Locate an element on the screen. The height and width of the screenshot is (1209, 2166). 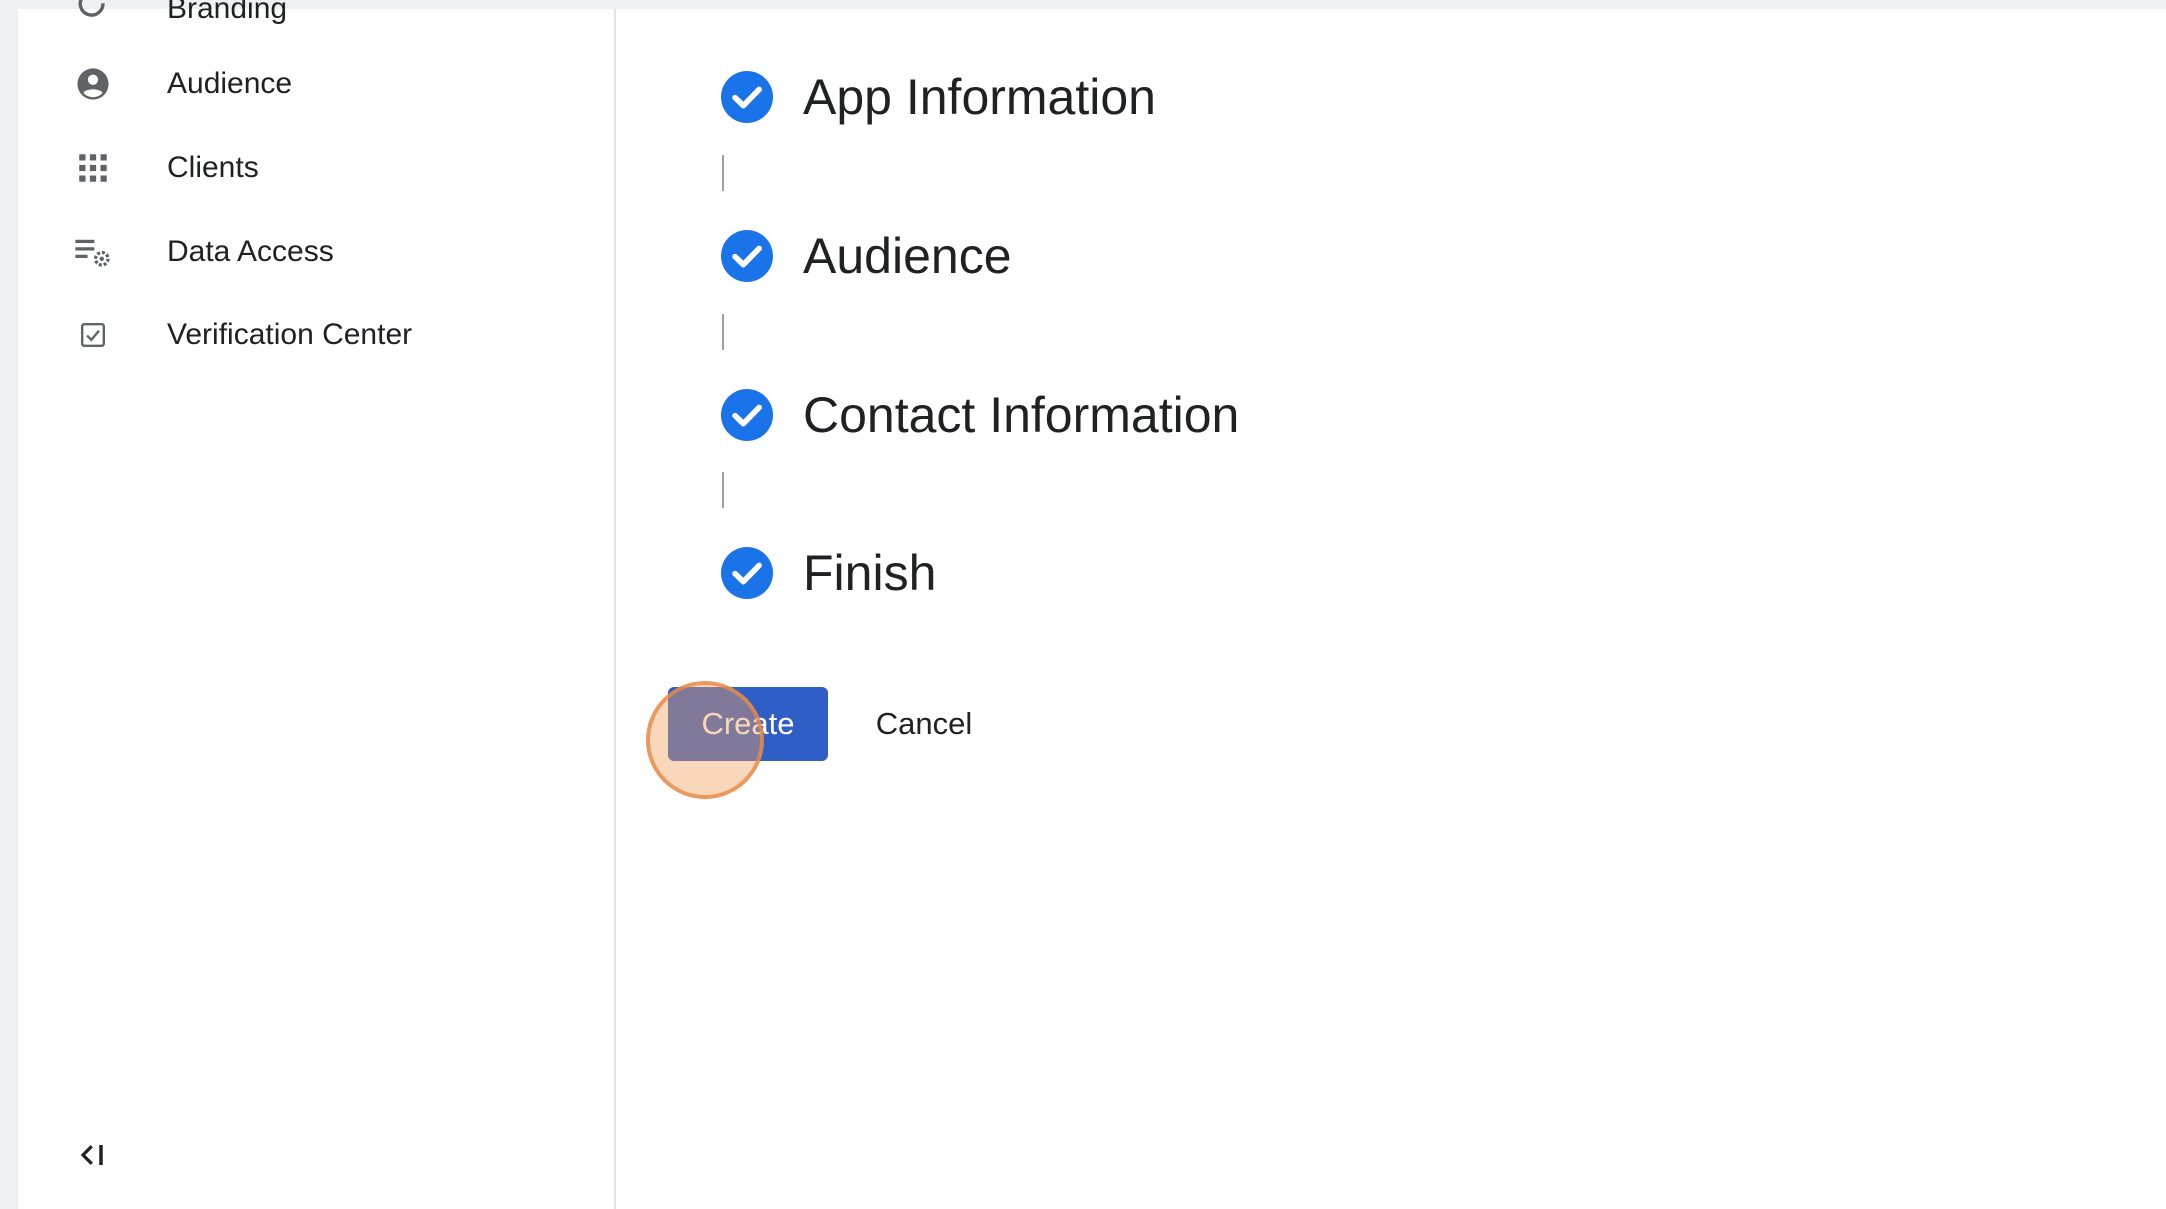
branding-icon is located at coordinates (93, 14).